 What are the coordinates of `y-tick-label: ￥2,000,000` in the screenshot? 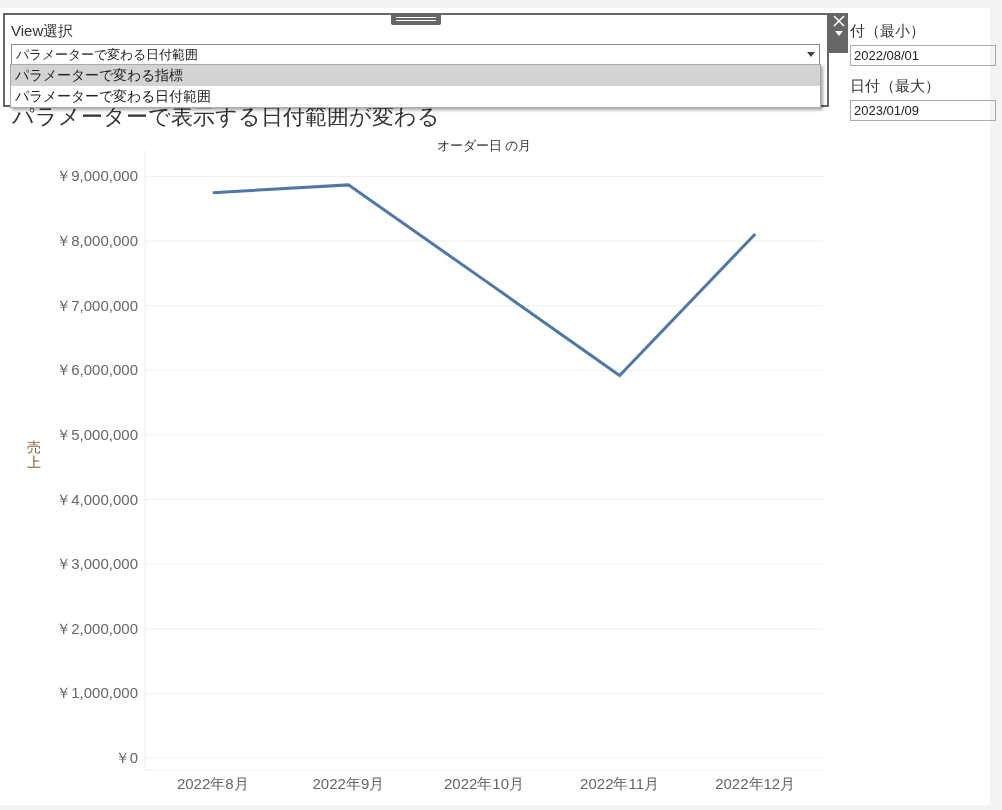 It's located at (97, 628).